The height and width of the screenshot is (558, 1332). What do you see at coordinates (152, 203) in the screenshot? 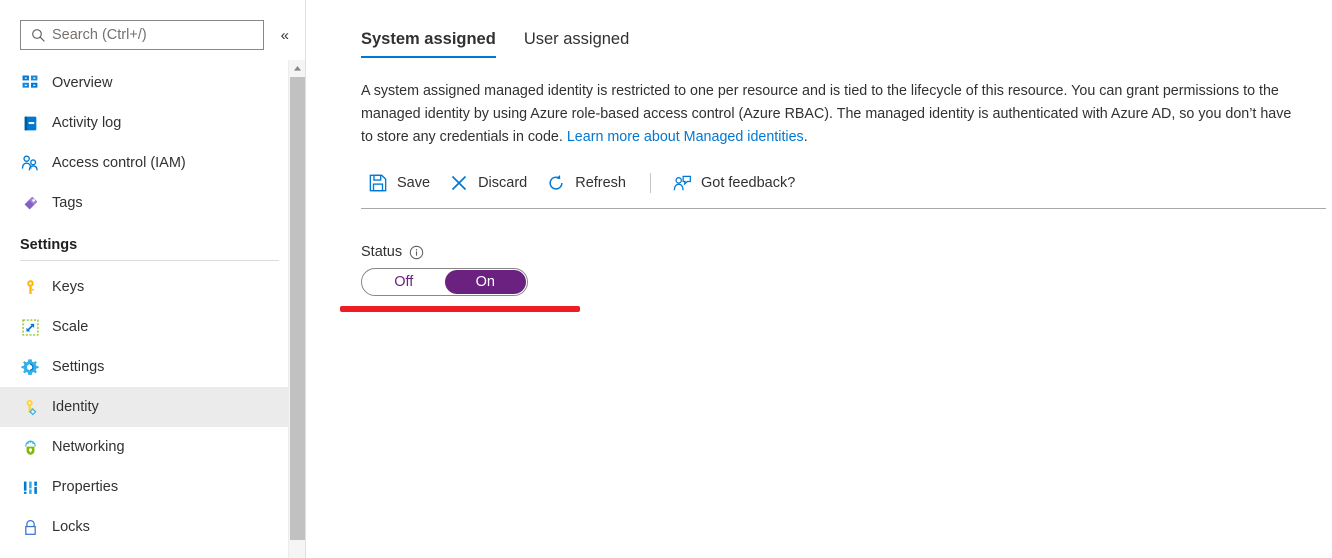
I see `sidebar-item-tags: Tags` at bounding box center [152, 203].